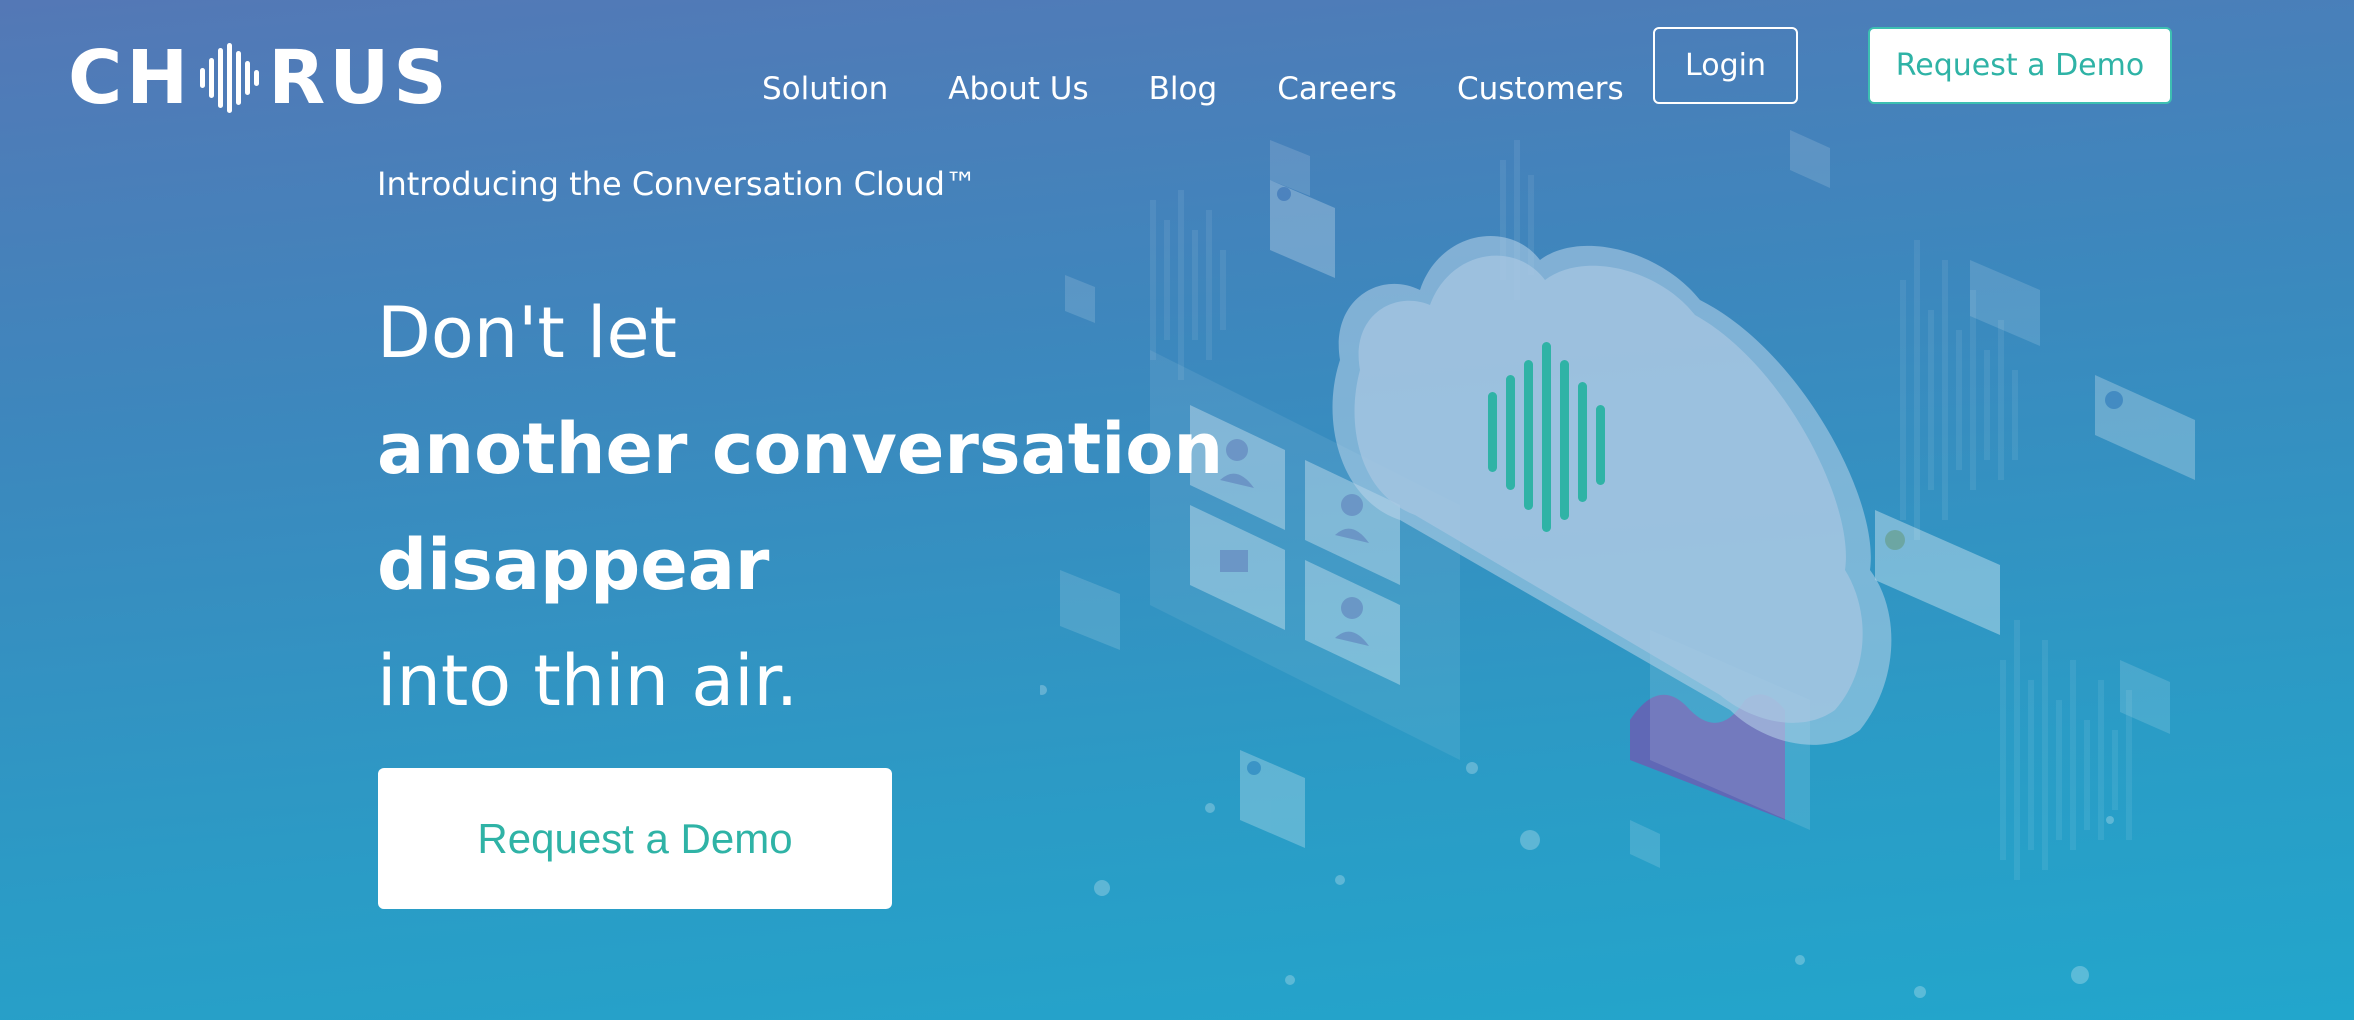 Image resolution: width=2354 pixels, height=1020 pixels. What do you see at coordinates (635, 838) in the screenshot?
I see `request-demo-cta-button: Request a Demo` at bounding box center [635, 838].